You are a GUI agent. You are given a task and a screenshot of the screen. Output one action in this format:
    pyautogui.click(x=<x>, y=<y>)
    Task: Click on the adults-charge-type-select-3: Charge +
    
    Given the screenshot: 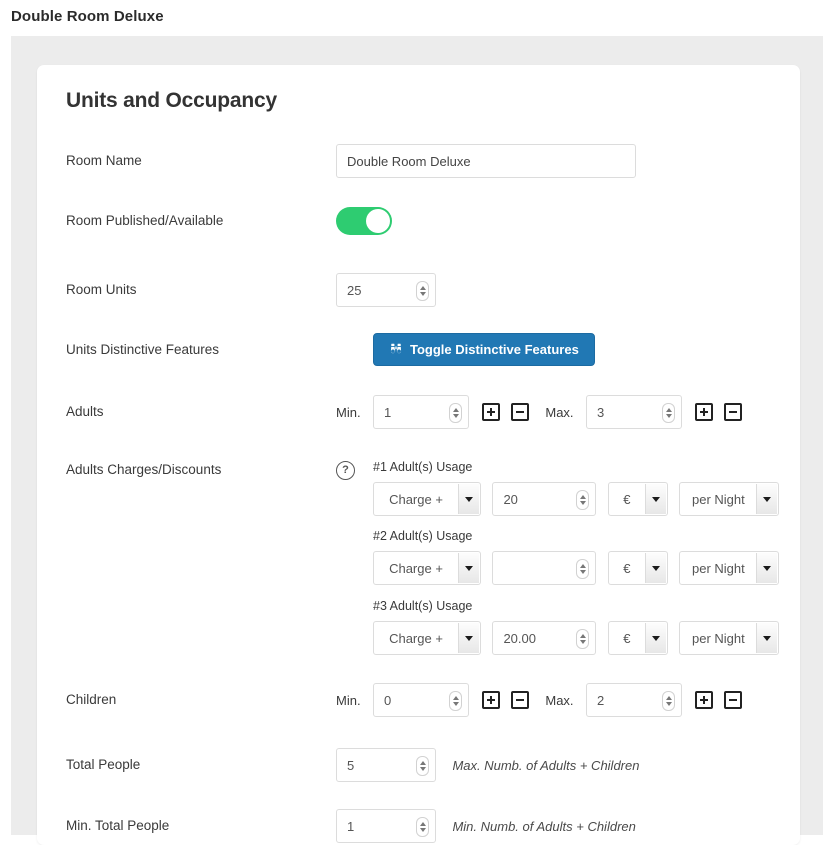 What is the action you would take?
    pyautogui.click(x=427, y=638)
    